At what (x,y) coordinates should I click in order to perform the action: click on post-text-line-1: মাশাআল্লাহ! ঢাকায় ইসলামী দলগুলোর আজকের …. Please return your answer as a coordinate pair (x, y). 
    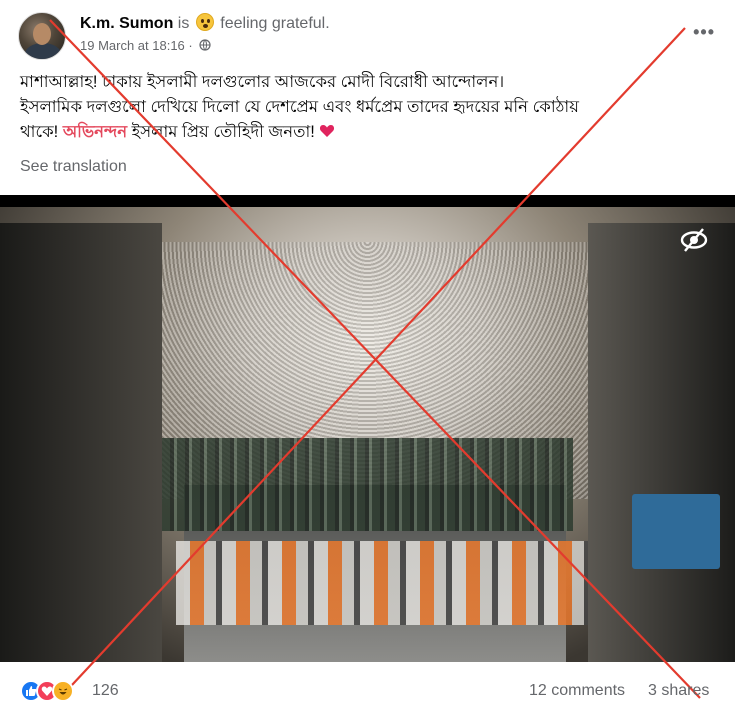
    Looking at the image, I should click on (262, 82).